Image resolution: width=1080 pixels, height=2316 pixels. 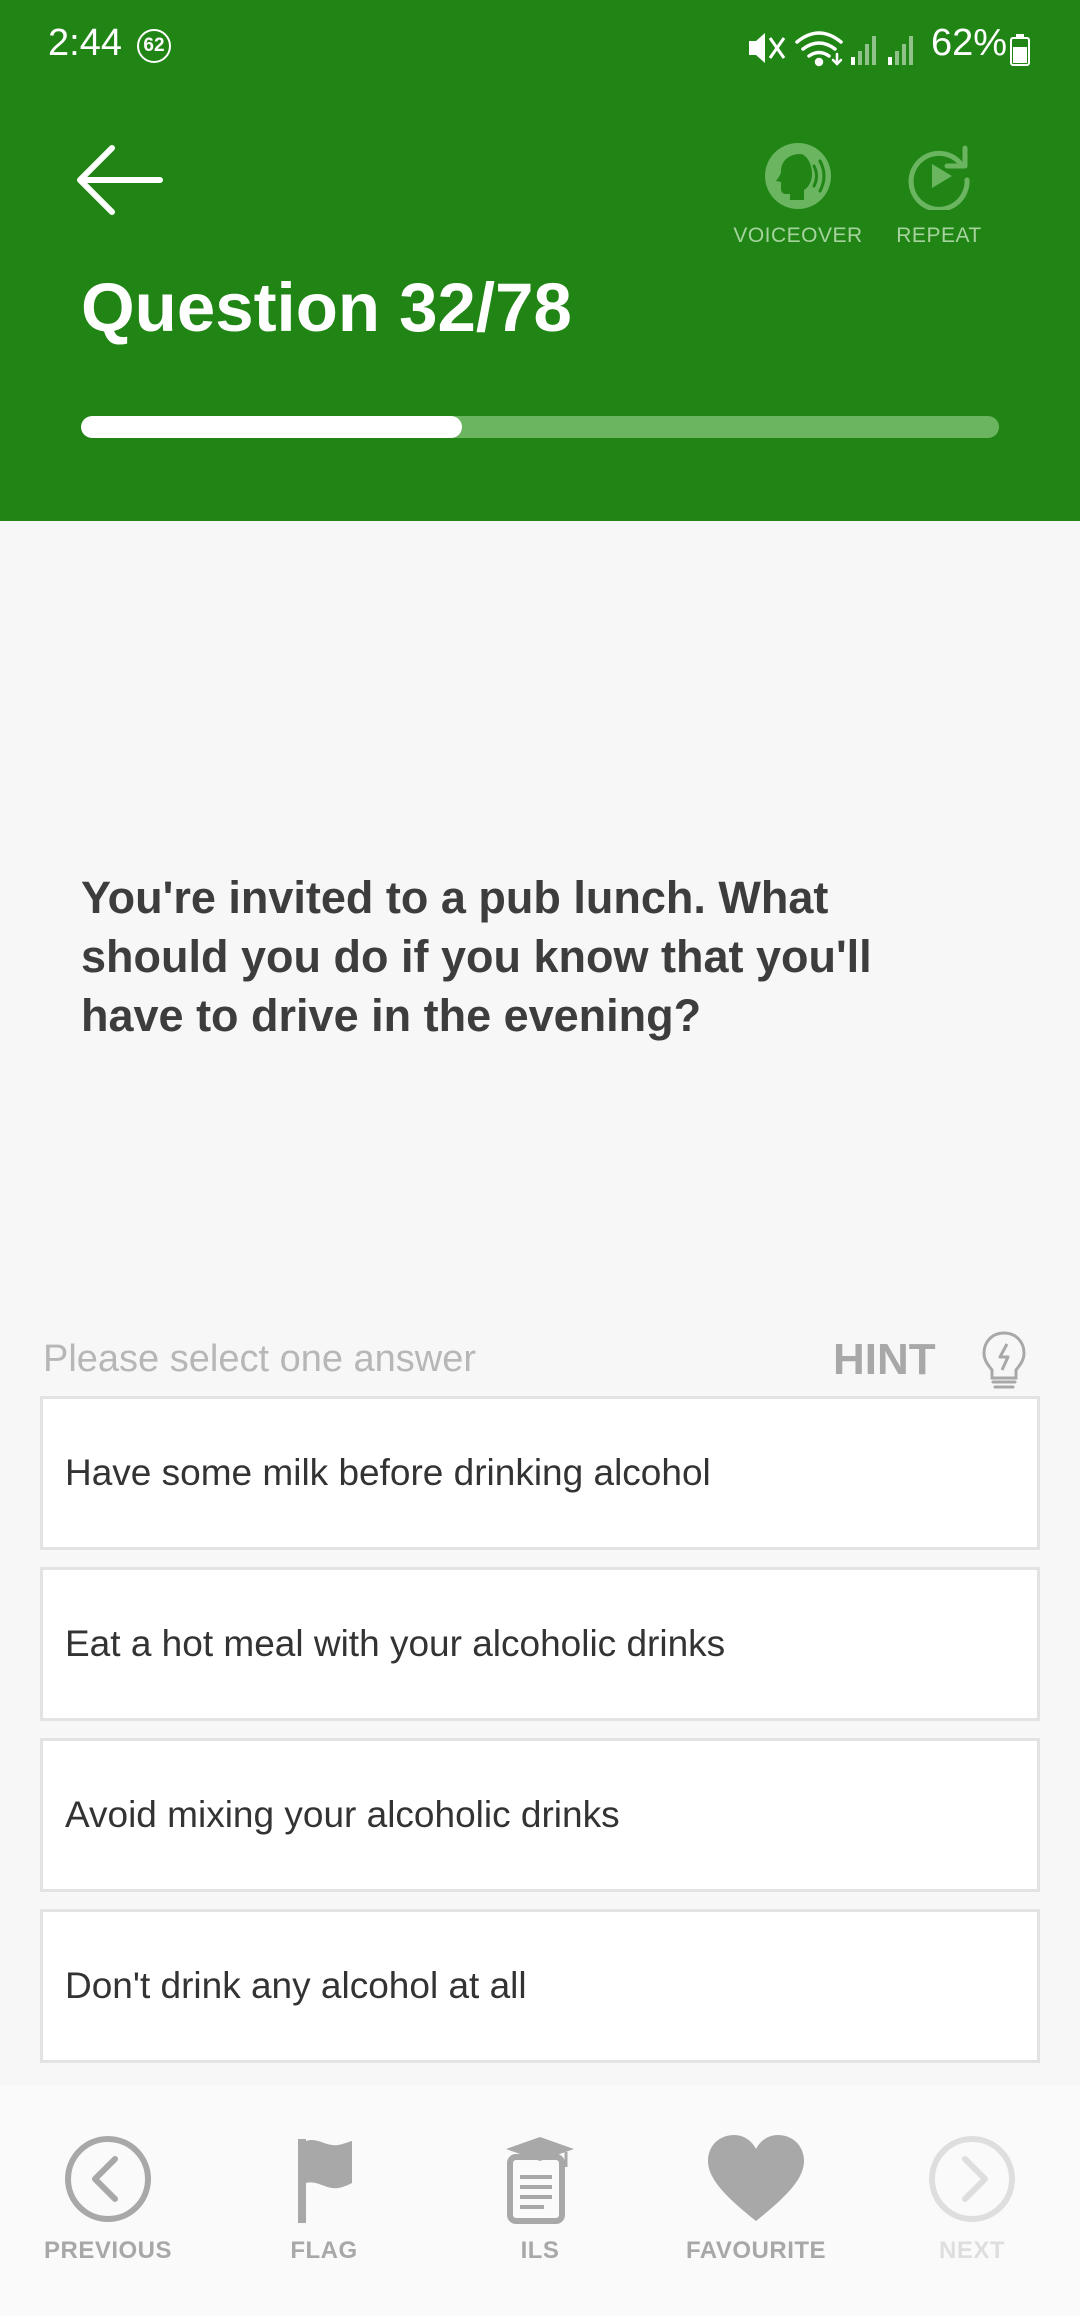 I want to click on flag-icon, so click(x=325, y=2181).